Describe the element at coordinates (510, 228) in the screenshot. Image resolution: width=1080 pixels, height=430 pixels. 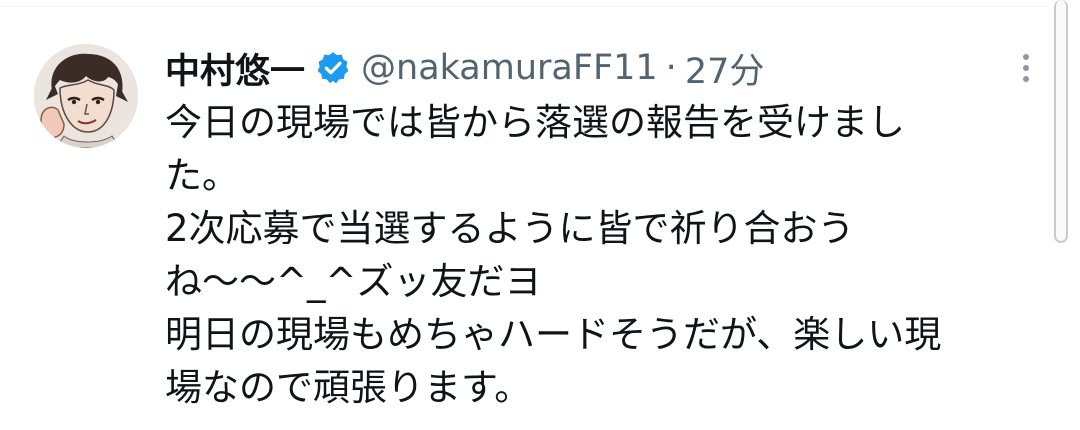
I see `tweet-text-line: 2次応募で当選するように皆で祈り合おう` at that location.